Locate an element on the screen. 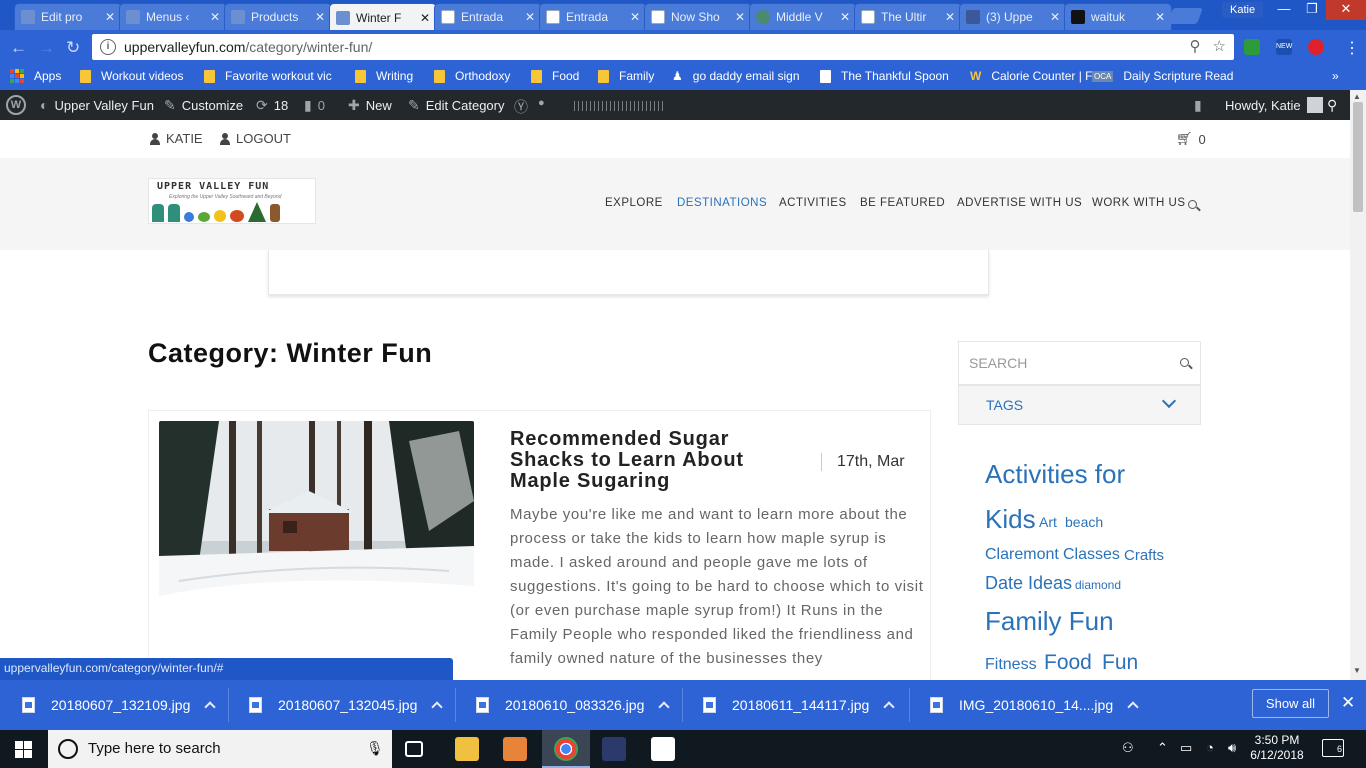  volume-icon: 🔊︎ is located at coordinates (1232, 748).